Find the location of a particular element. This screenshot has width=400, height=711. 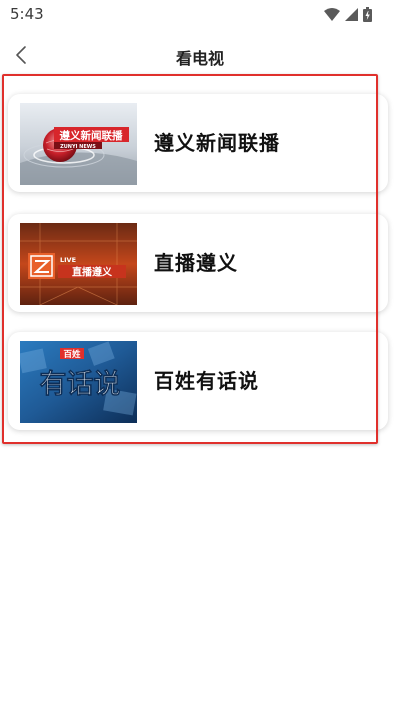

channel-thumbnail: 百姓 有话说 is located at coordinates (78, 382).